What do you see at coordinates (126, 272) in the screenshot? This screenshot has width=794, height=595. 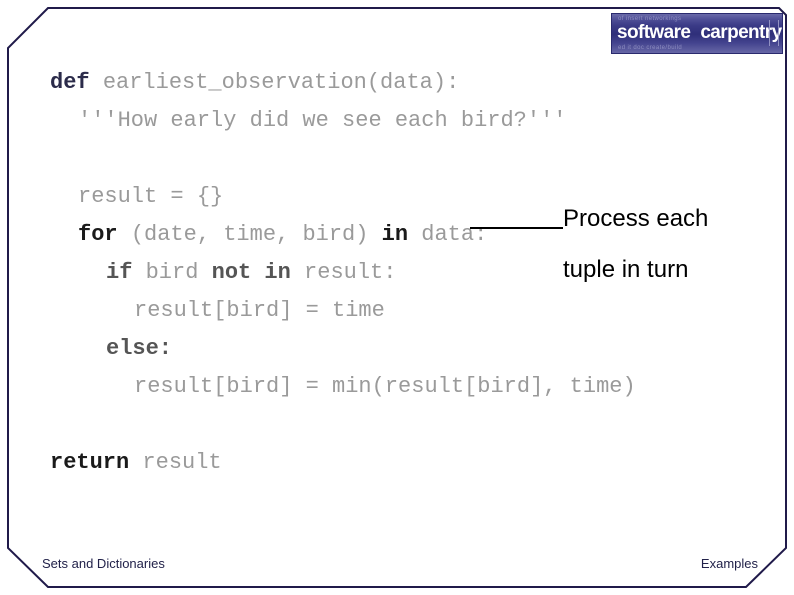 I see `code-token: if` at bounding box center [126, 272].